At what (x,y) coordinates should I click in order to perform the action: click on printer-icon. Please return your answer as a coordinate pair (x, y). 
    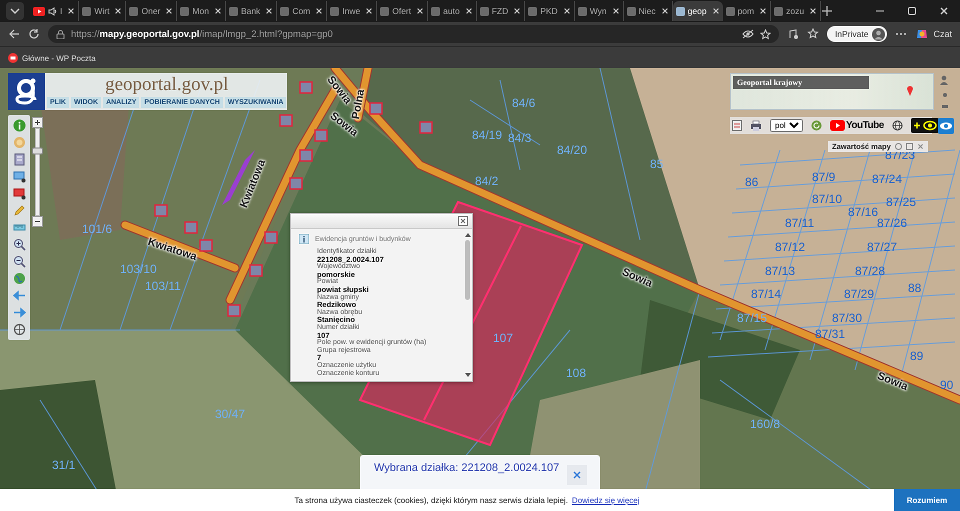
    Looking at the image, I should click on (756, 125).